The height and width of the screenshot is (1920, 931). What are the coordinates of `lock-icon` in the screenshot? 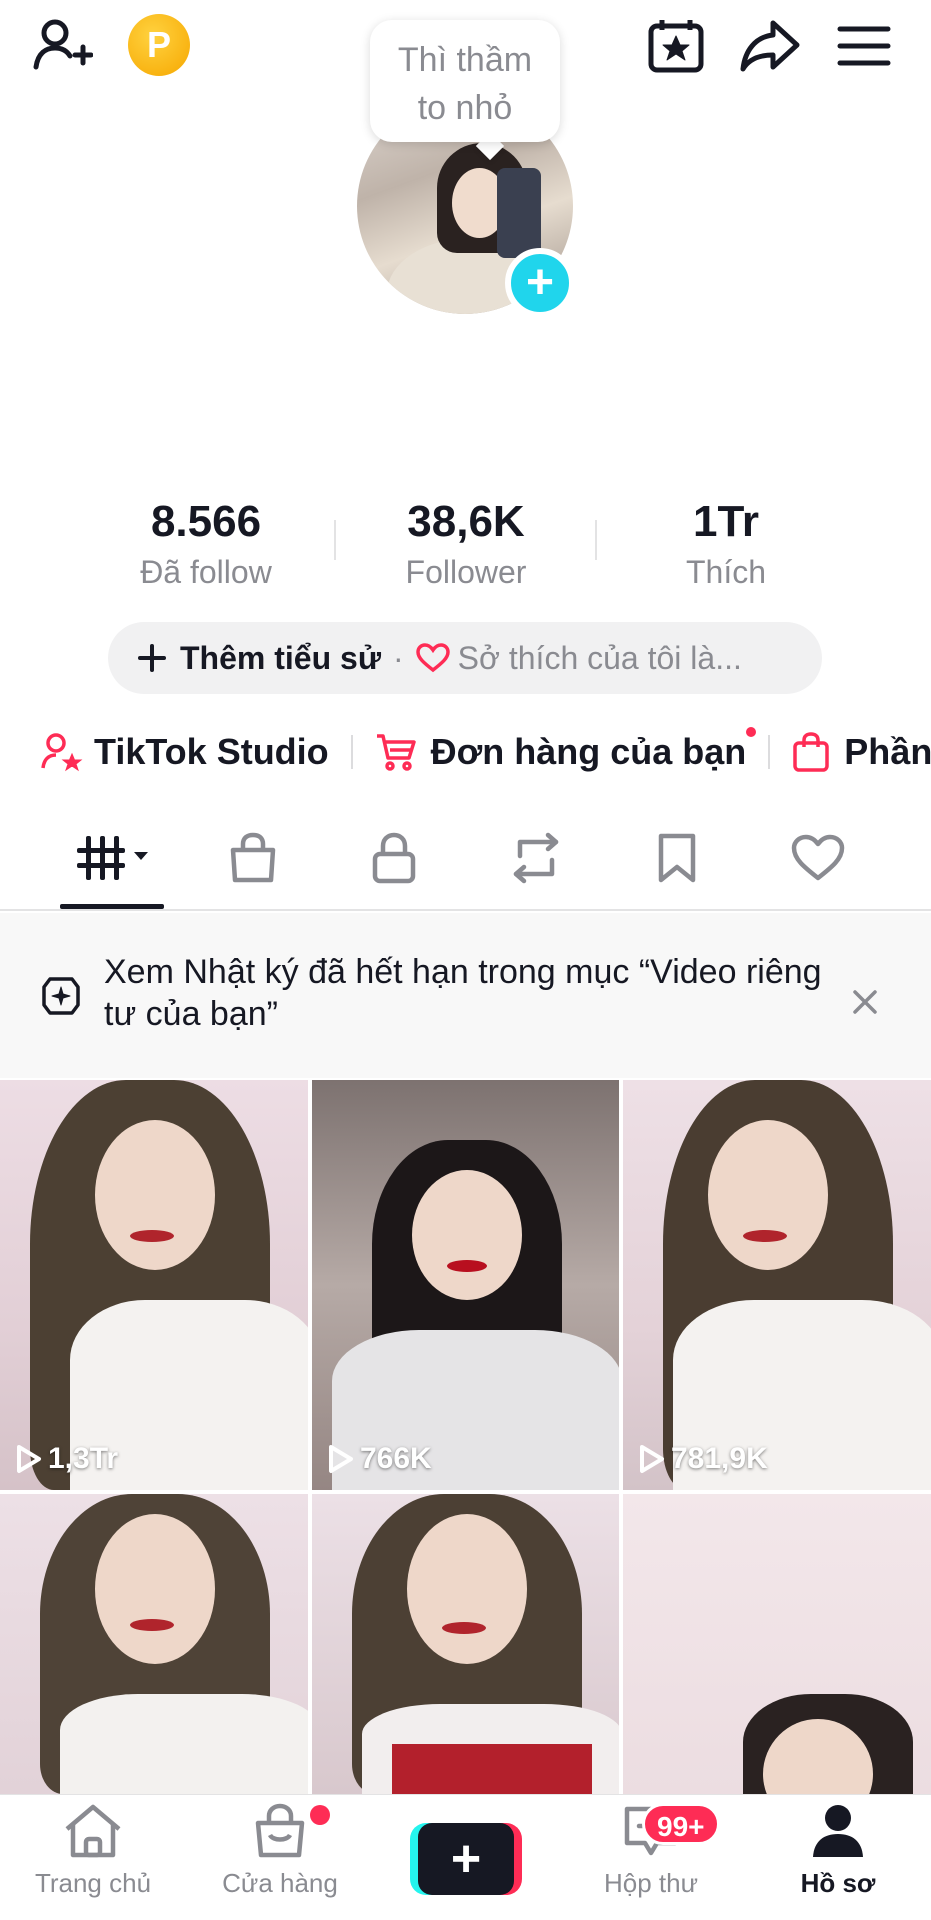 It's located at (394, 858).